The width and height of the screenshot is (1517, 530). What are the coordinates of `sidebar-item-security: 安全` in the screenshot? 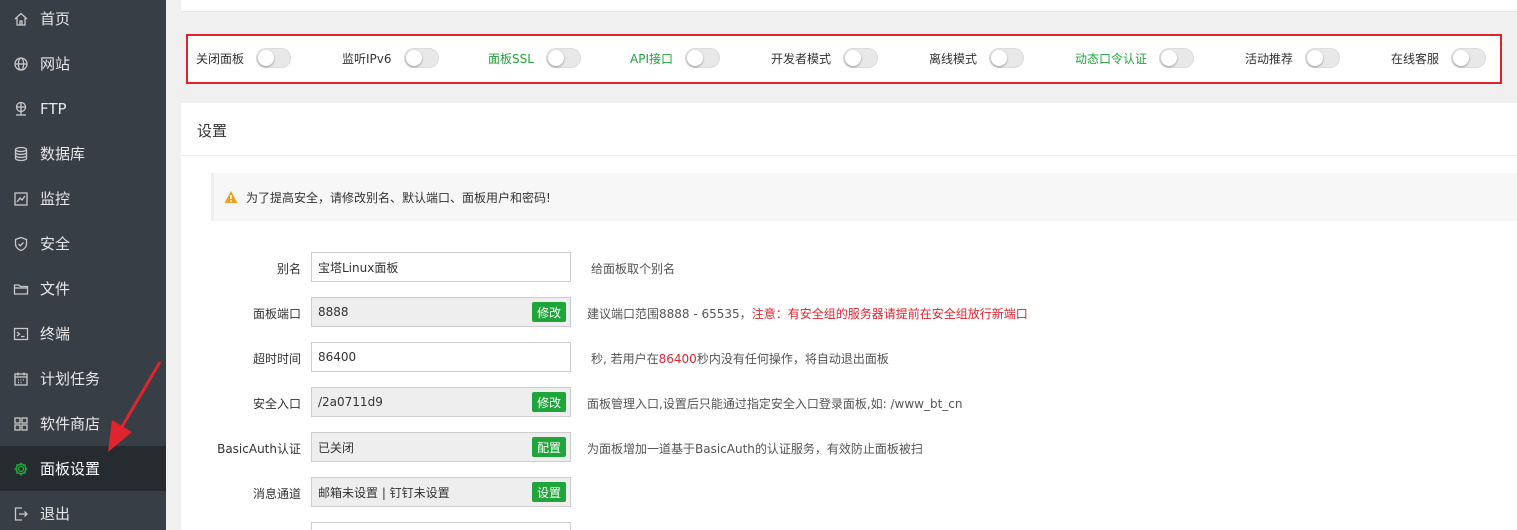 It's located at (83, 243).